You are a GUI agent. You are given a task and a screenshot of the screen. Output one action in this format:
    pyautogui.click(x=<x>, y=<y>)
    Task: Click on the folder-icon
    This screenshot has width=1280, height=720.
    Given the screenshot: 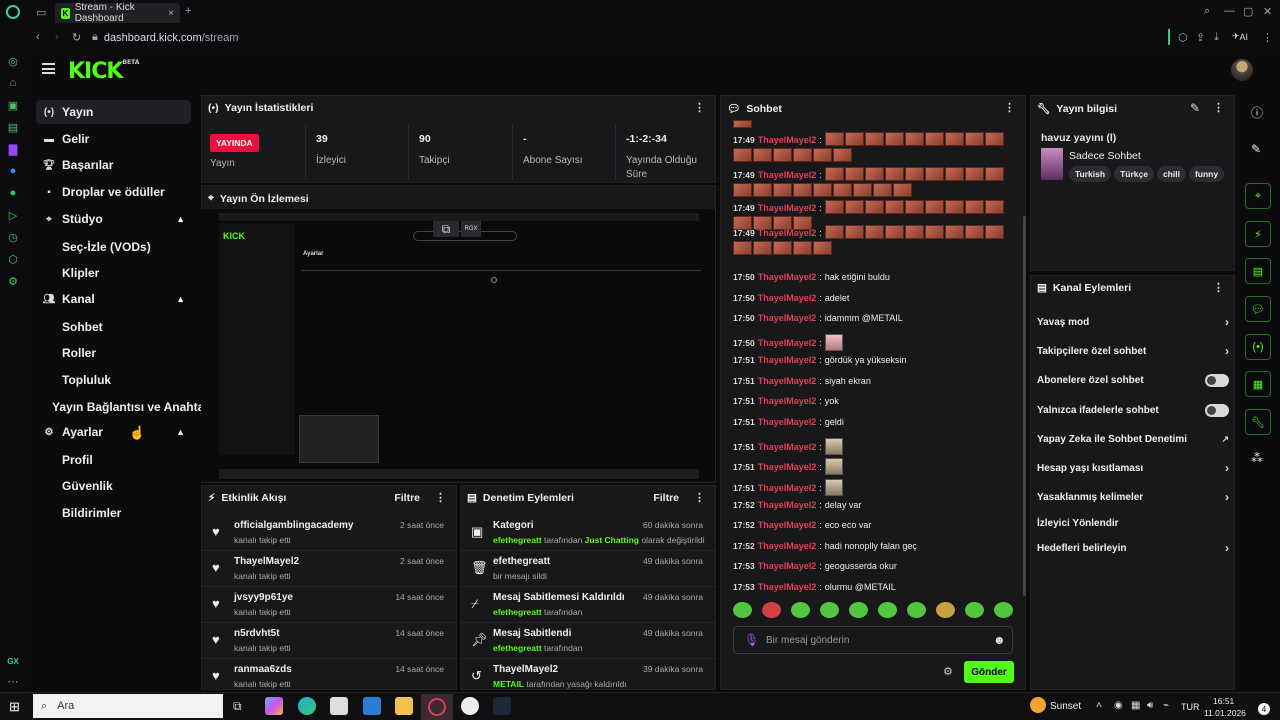 What is the action you would take?
    pyautogui.click(x=404, y=706)
    